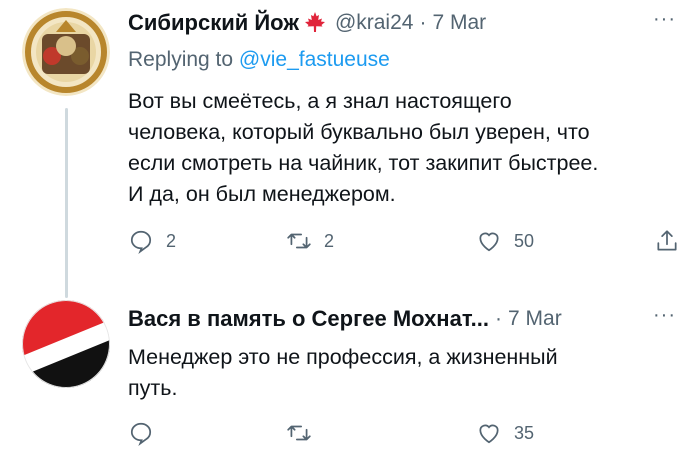 This screenshot has height=466, width=700. What do you see at coordinates (171, 240) in the screenshot?
I see `reply-count: 2` at bounding box center [171, 240].